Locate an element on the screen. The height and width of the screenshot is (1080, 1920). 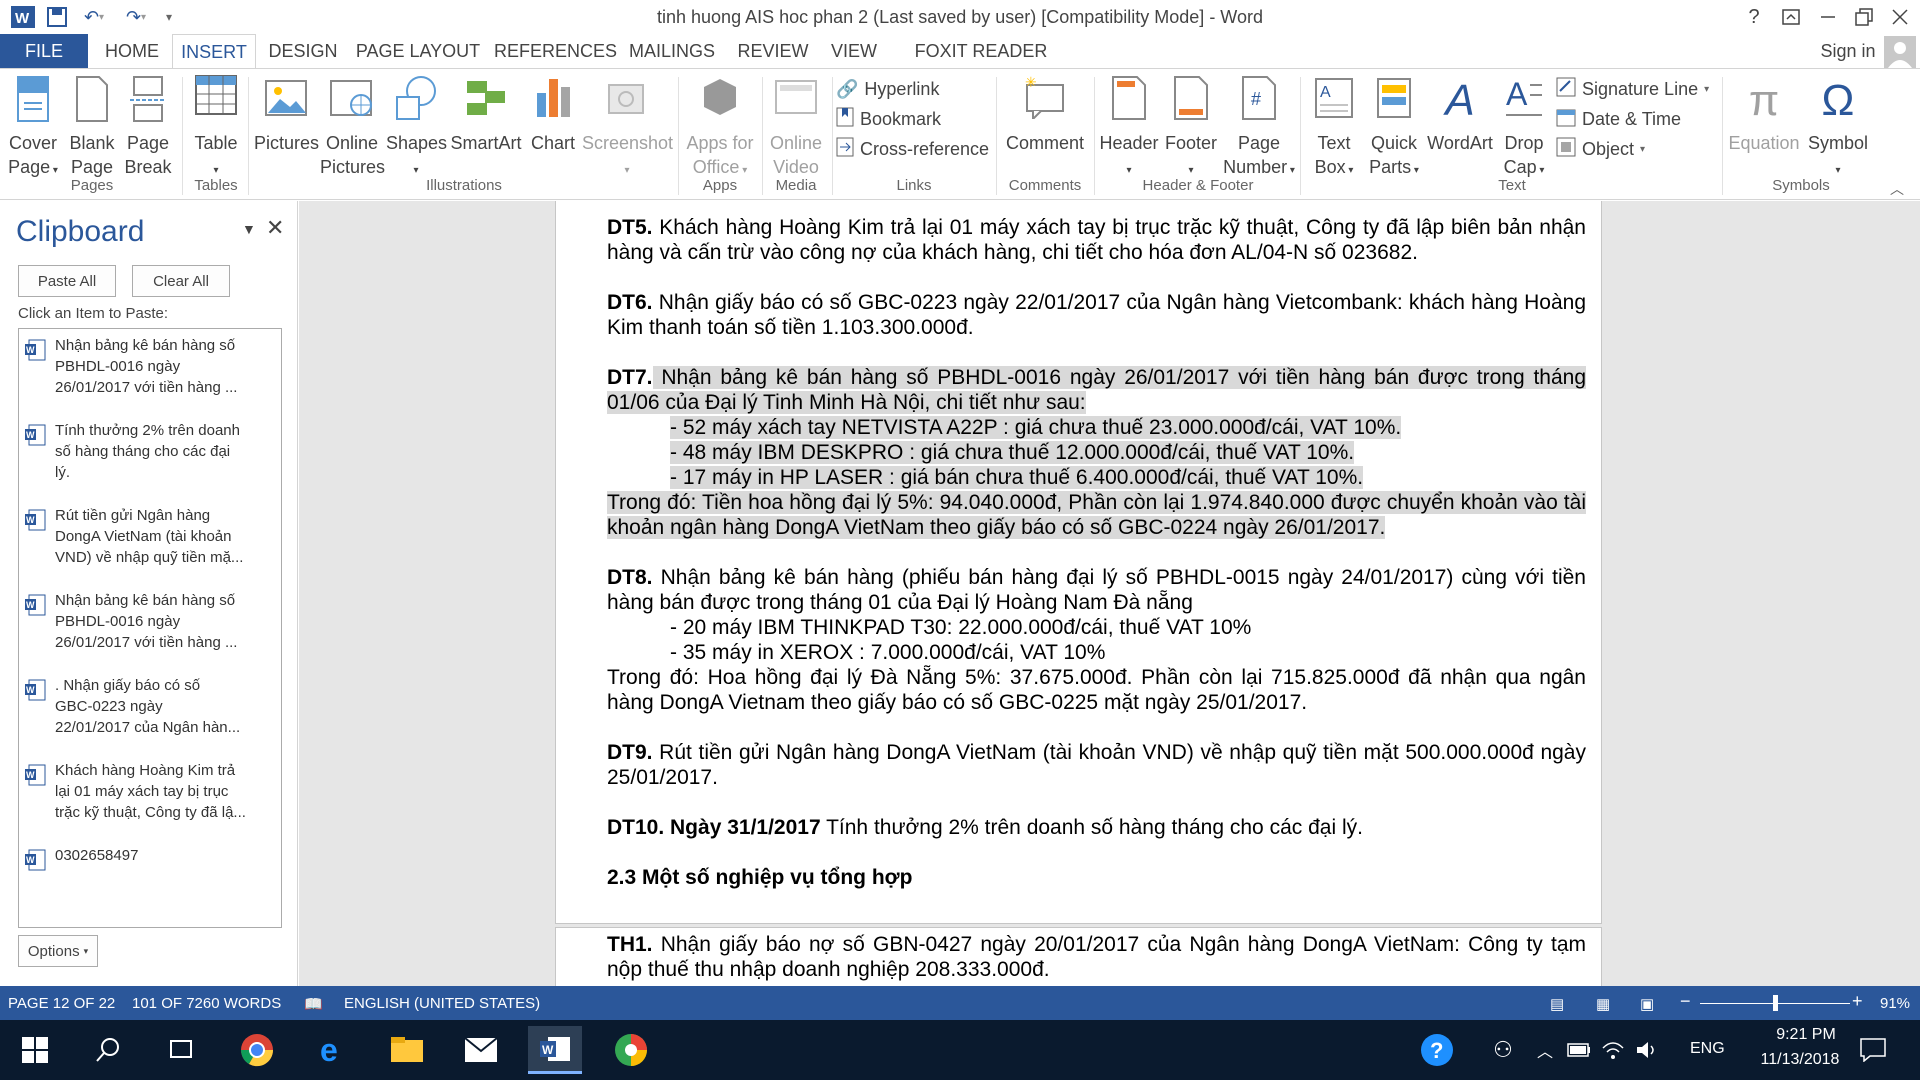
input-language: ENG is located at coordinates (1707, 1049).